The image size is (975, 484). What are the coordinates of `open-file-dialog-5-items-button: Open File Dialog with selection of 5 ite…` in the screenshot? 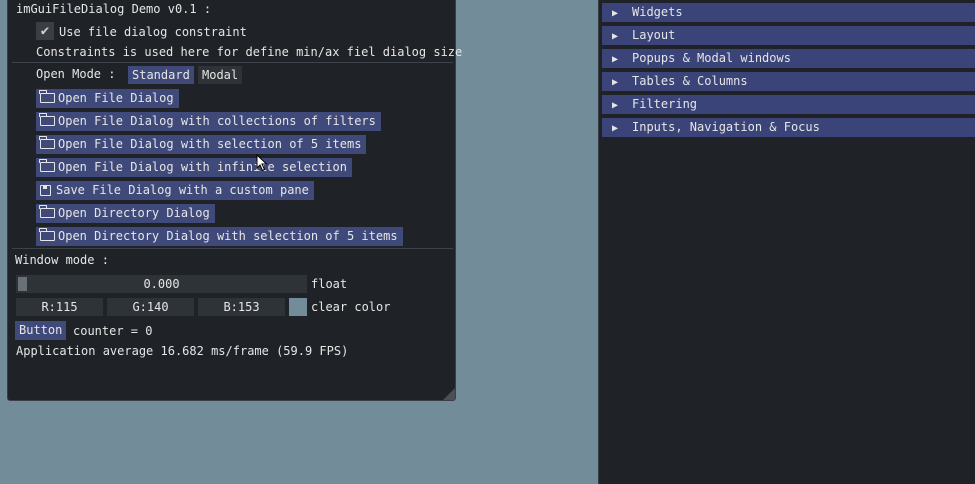 It's located at (201, 145).